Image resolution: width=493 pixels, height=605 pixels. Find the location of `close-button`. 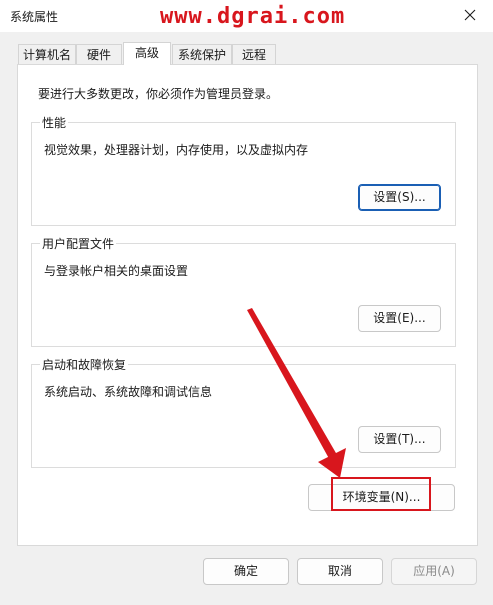

close-button is located at coordinates (470, 15).